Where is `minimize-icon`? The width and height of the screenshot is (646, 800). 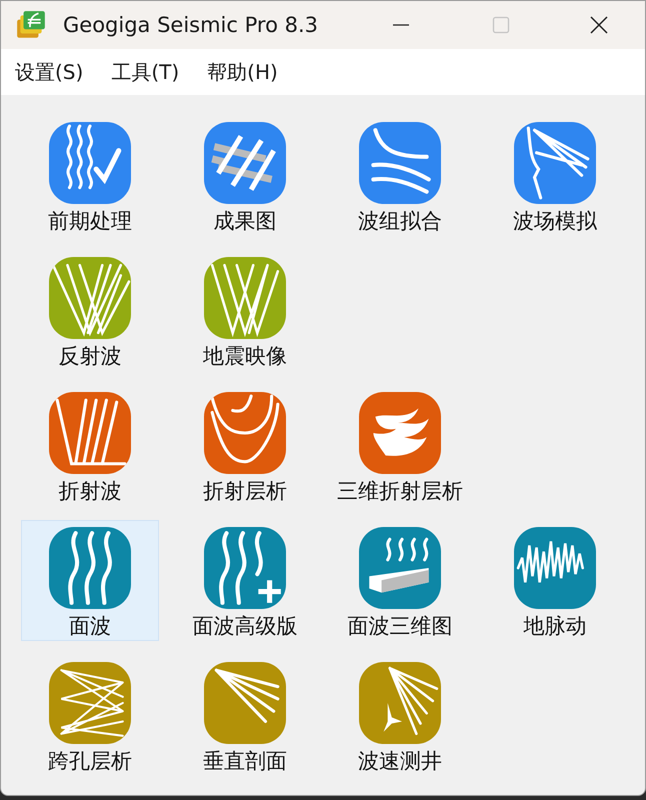 minimize-icon is located at coordinates (401, 25).